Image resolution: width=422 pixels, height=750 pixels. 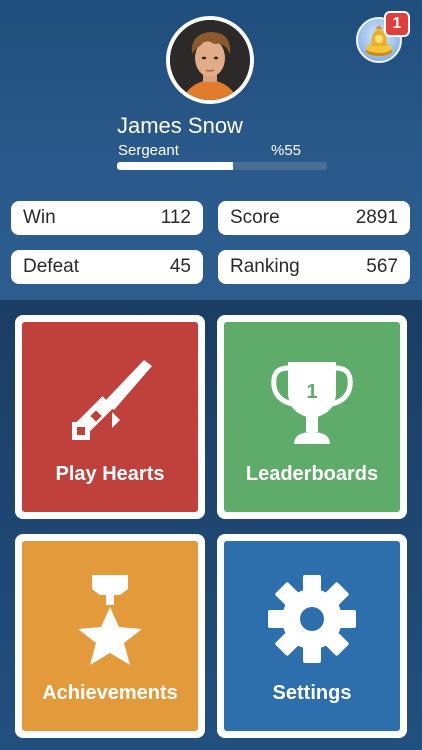 I want to click on play-hearts-button: Play Hearts, so click(x=110, y=417).